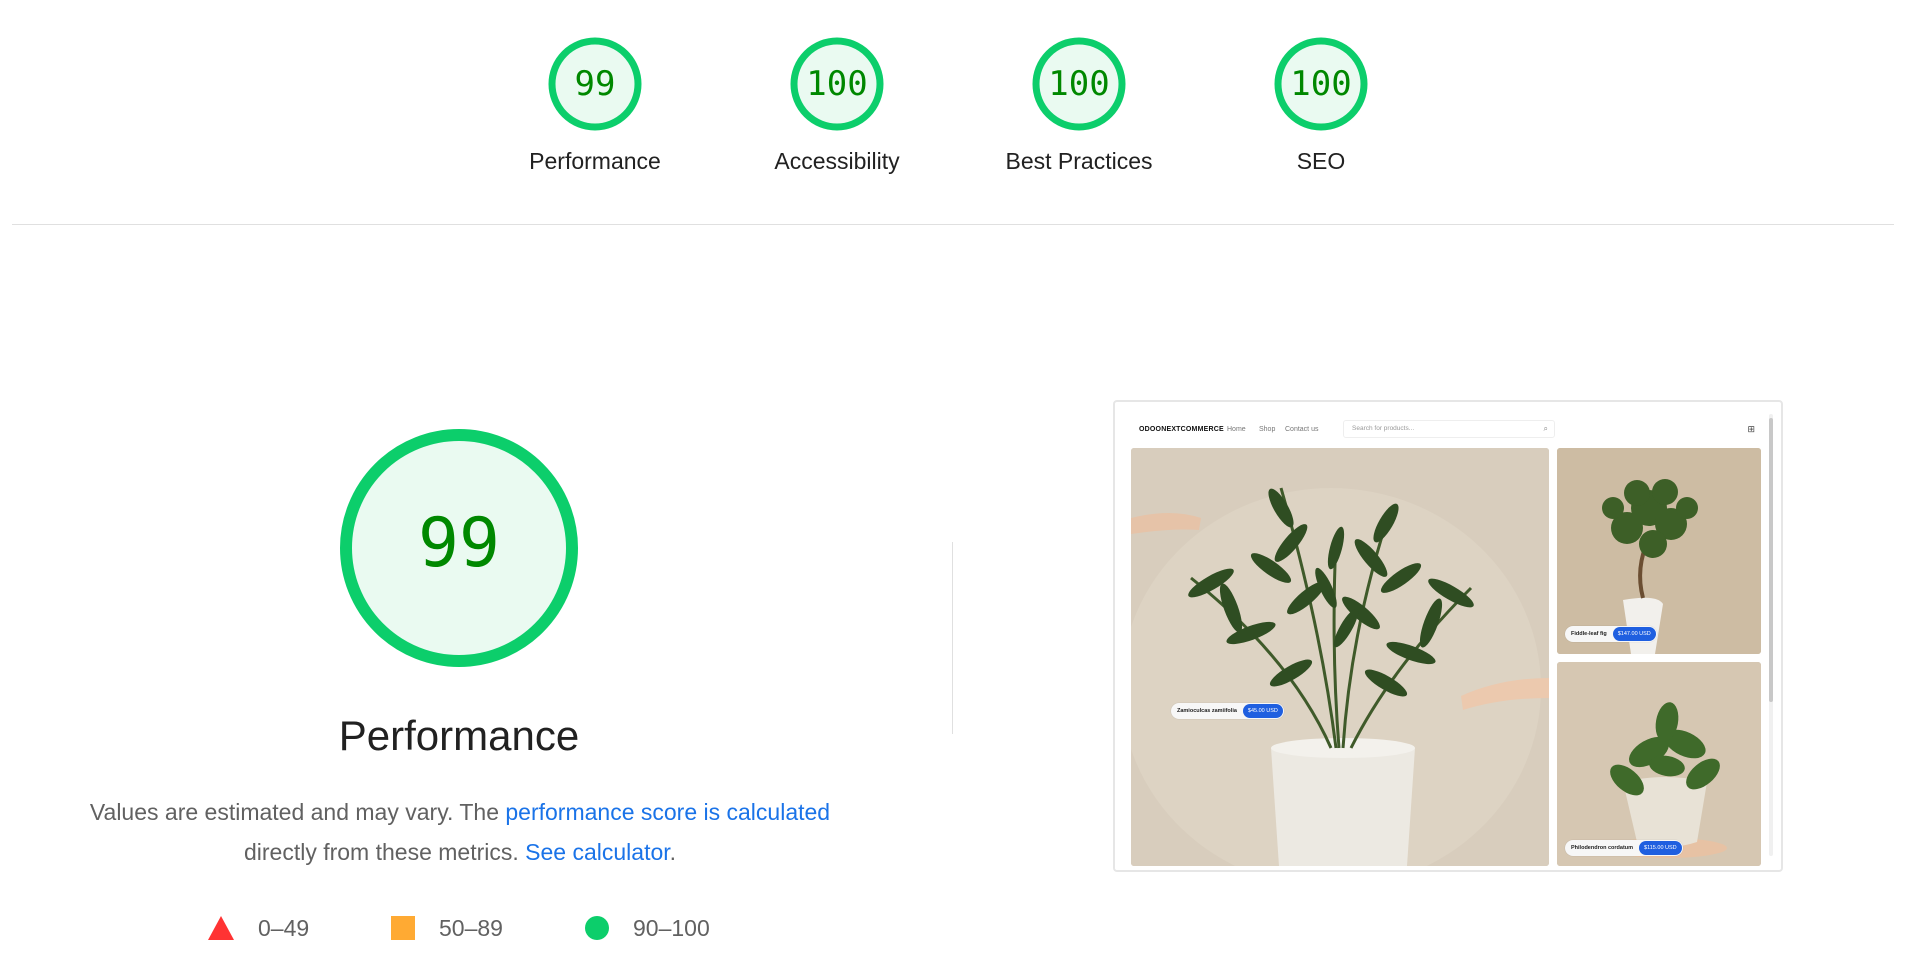  What do you see at coordinates (1321, 161) in the screenshot?
I see `gauge-label: SEO` at bounding box center [1321, 161].